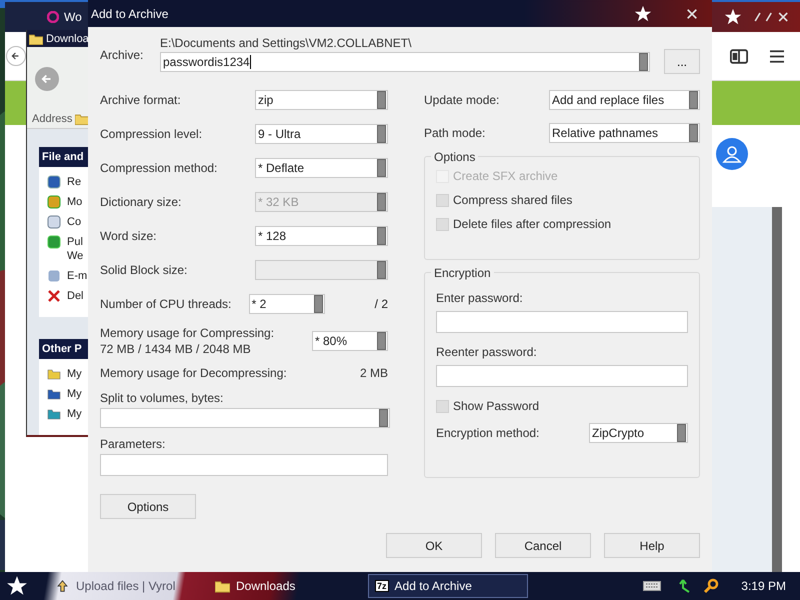 Image resolution: width=800 pixels, height=600 pixels. Describe the element at coordinates (652, 545) in the screenshot. I see `dialog-button: Help` at that location.